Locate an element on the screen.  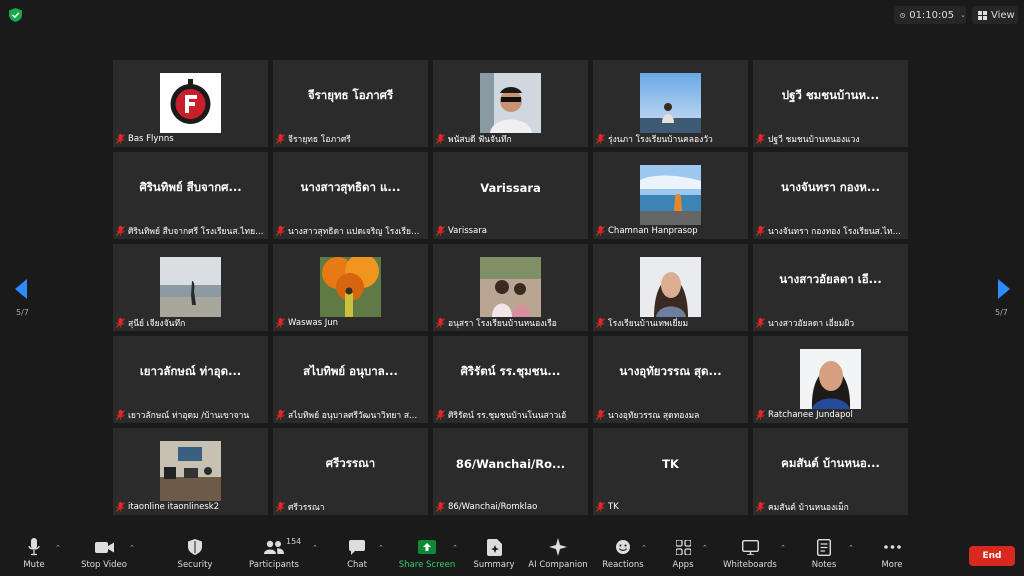
participant-name-label: นางอุทัยวรรณ สุดทองมล is located at coordinates (647, 414).